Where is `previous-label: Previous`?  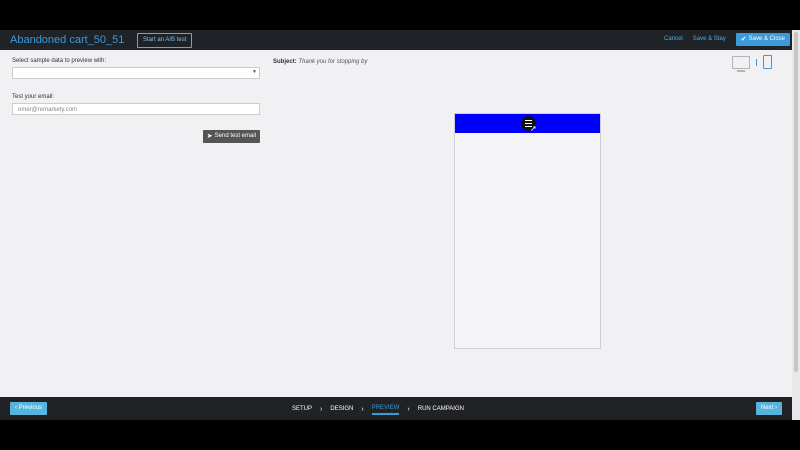 previous-label: Previous is located at coordinates (30, 408).